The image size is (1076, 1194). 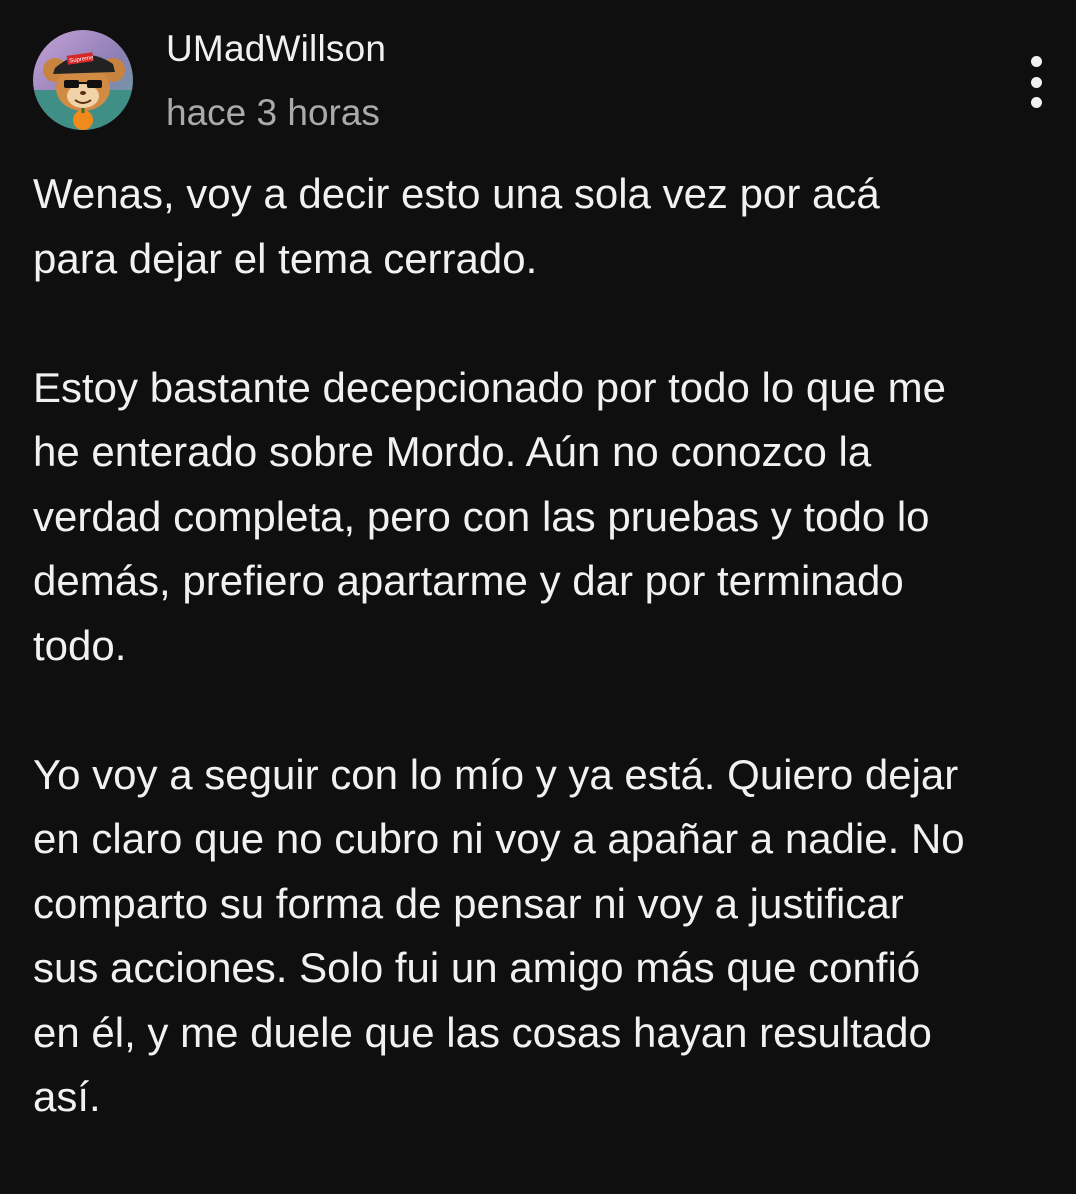 I want to click on more-options-button, so click(x=1036, y=82).